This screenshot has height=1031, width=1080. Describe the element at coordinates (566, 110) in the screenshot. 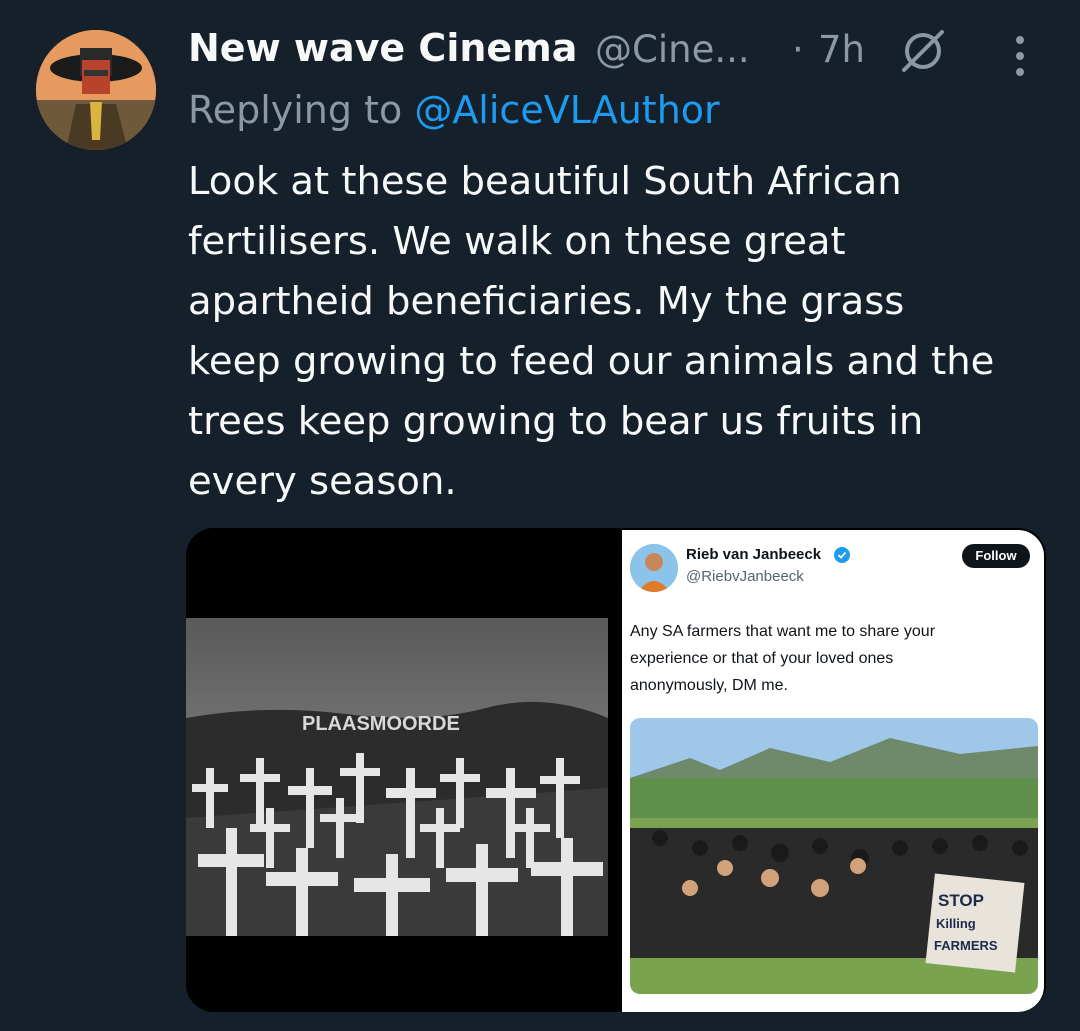

I see `replying-handle-link: @AliceVLAuthor` at that location.